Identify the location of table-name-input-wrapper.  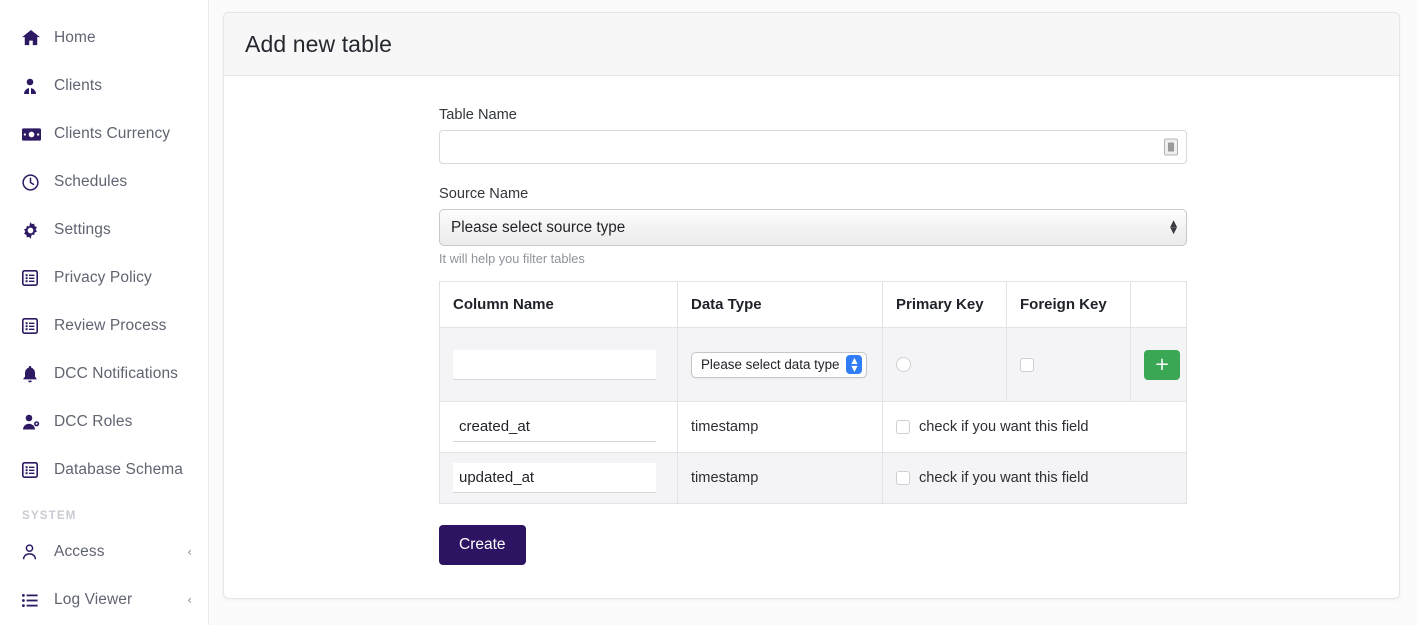
(813, 147).